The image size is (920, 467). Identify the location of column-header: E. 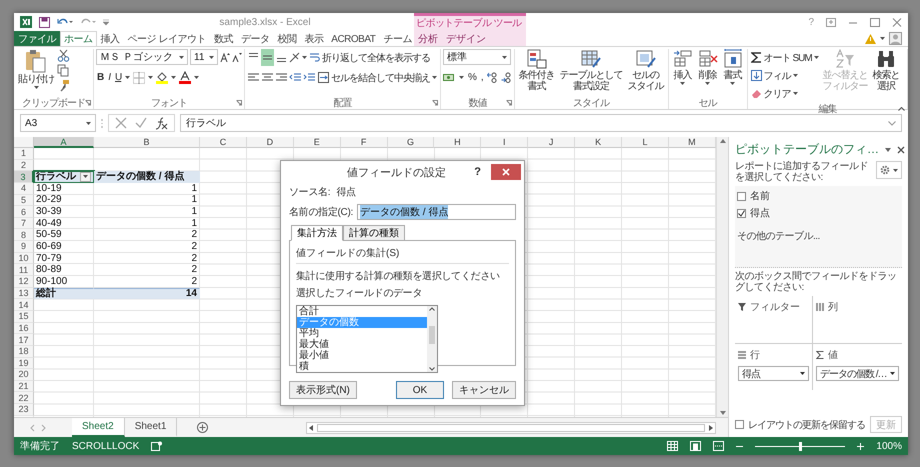
(317, 142).